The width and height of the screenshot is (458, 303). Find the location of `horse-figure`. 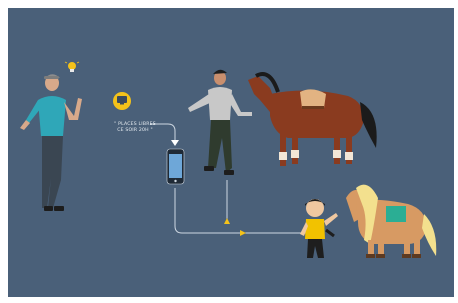

horse-figure is located at coordinates (312, 119).